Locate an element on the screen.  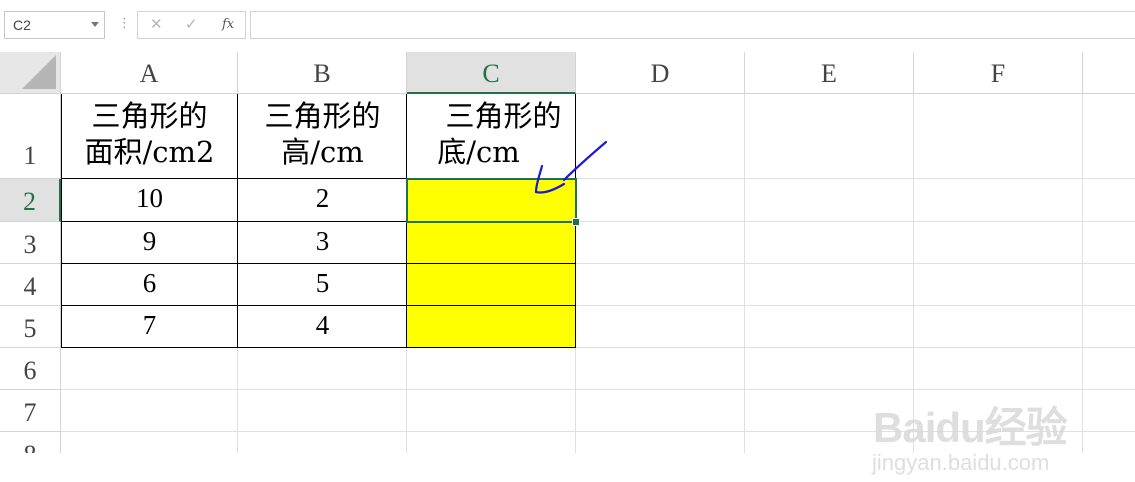
header-line: 面积/cm2 is located at coordinates (149, 152).